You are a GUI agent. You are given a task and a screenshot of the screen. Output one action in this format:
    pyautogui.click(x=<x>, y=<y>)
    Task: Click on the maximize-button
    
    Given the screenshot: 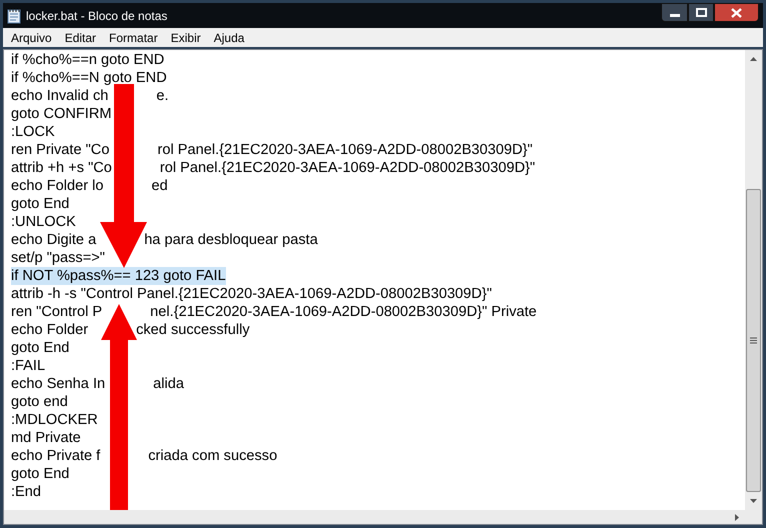 What is the action you would take?
    pyautogui.click(x=701, y=12)
    